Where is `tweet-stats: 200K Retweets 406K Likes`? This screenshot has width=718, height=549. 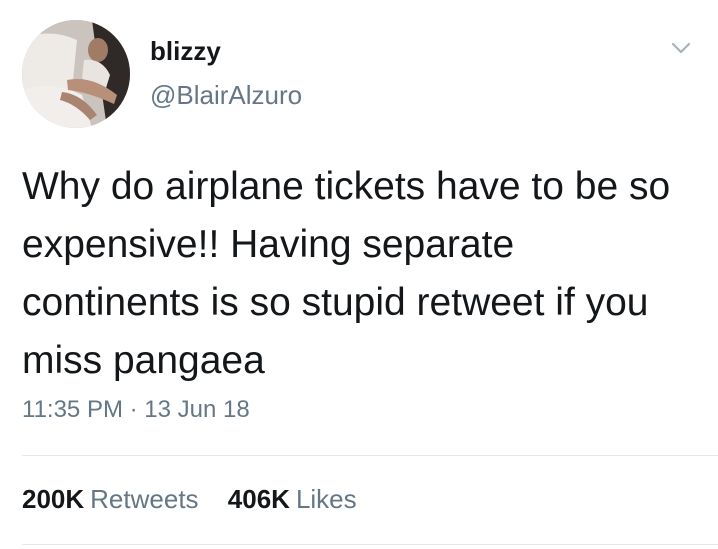 tweet-stats: 200K Retweets 406K Likes is located at coordinates (189, 499).